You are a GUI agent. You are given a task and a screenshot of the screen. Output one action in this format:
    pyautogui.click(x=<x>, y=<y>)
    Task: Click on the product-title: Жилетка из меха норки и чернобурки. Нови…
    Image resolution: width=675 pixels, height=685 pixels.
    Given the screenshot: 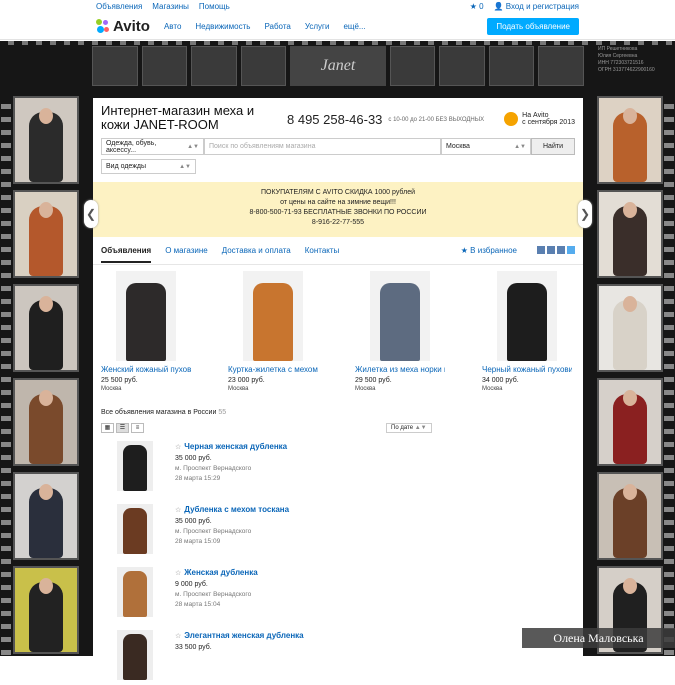 What is the action you would take?
    pyautogui.click(x=400, y=370)
    